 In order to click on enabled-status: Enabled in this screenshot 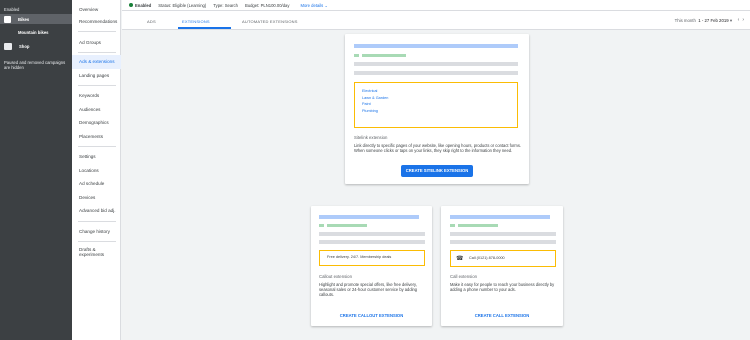, I will do `click(143, 5)`.